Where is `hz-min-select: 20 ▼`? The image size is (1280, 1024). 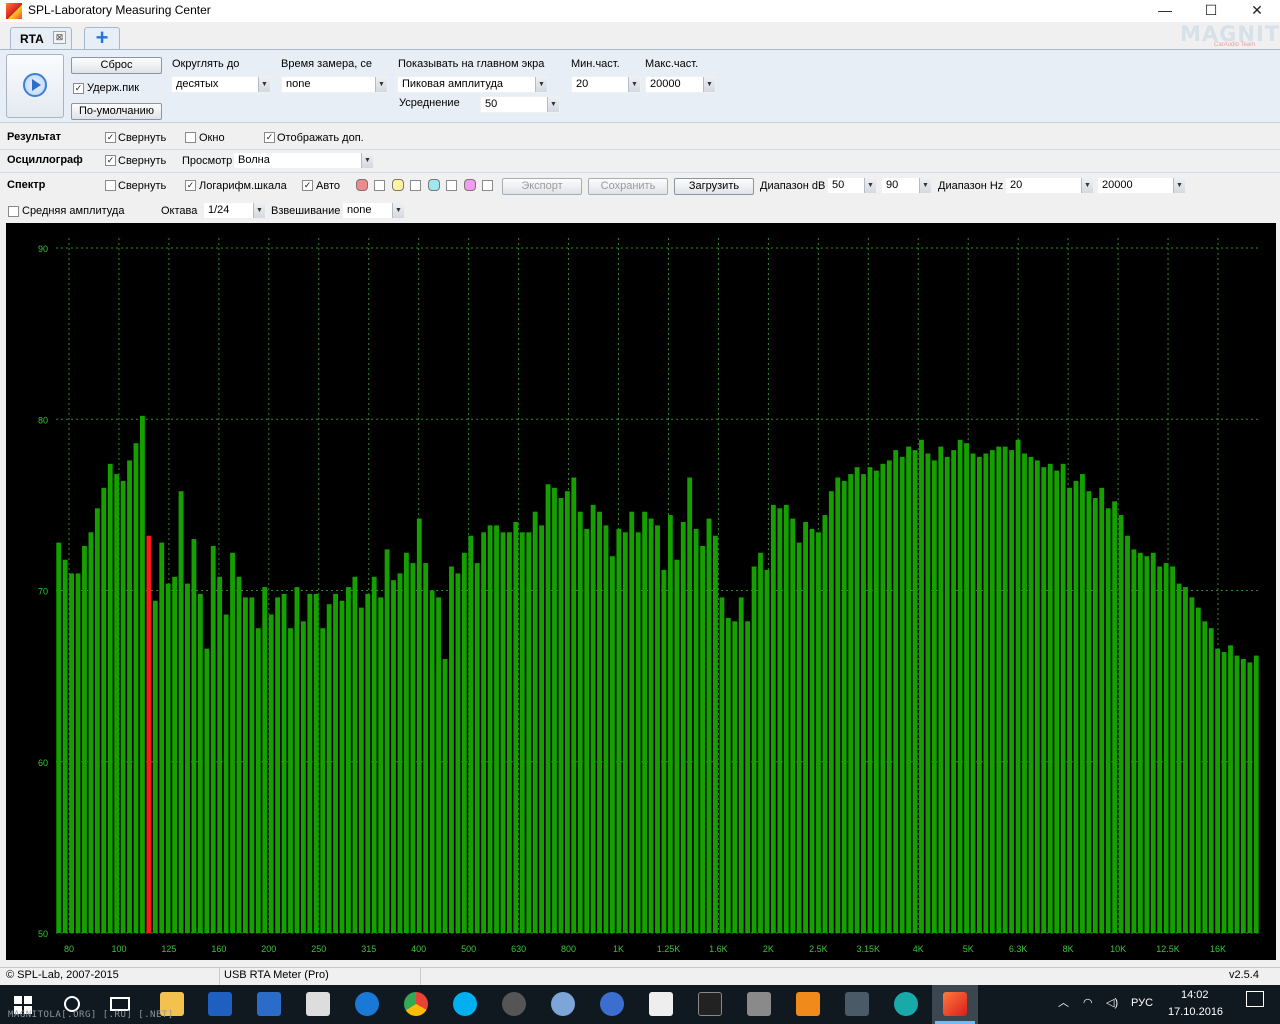 hz-min-select: 20 ▼ is located at coordinates (1049, 185).